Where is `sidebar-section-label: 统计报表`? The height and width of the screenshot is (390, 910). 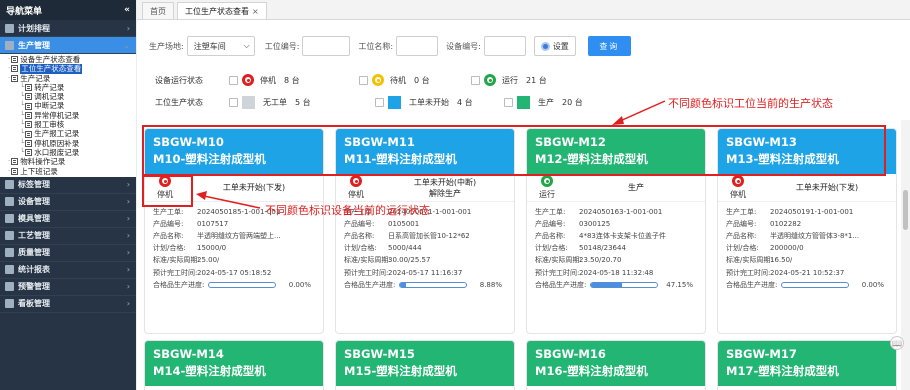 sidebar-section-label: 统计报表 is located at coordinates (34, 270).